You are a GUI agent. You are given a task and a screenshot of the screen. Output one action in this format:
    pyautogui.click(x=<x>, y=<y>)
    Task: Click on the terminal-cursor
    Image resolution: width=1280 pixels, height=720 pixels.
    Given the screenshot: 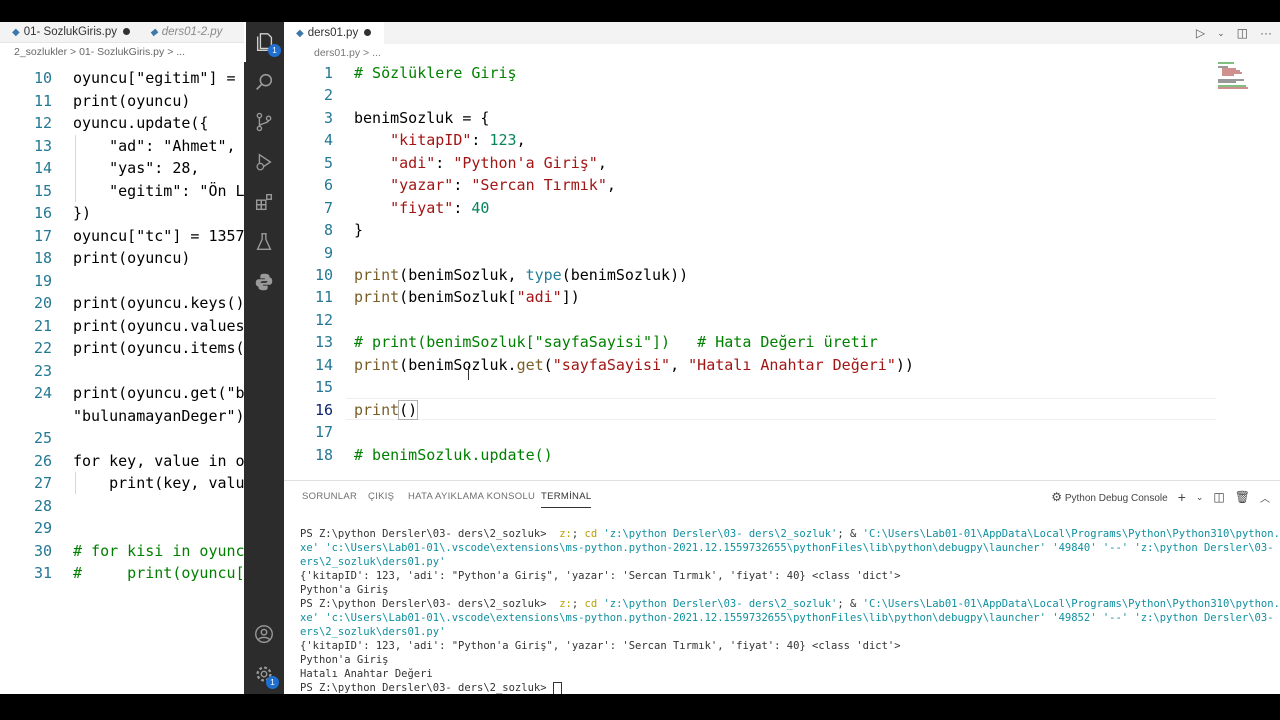 What is the action you would take?
    pyautogui.click(x=557, y=688)
    